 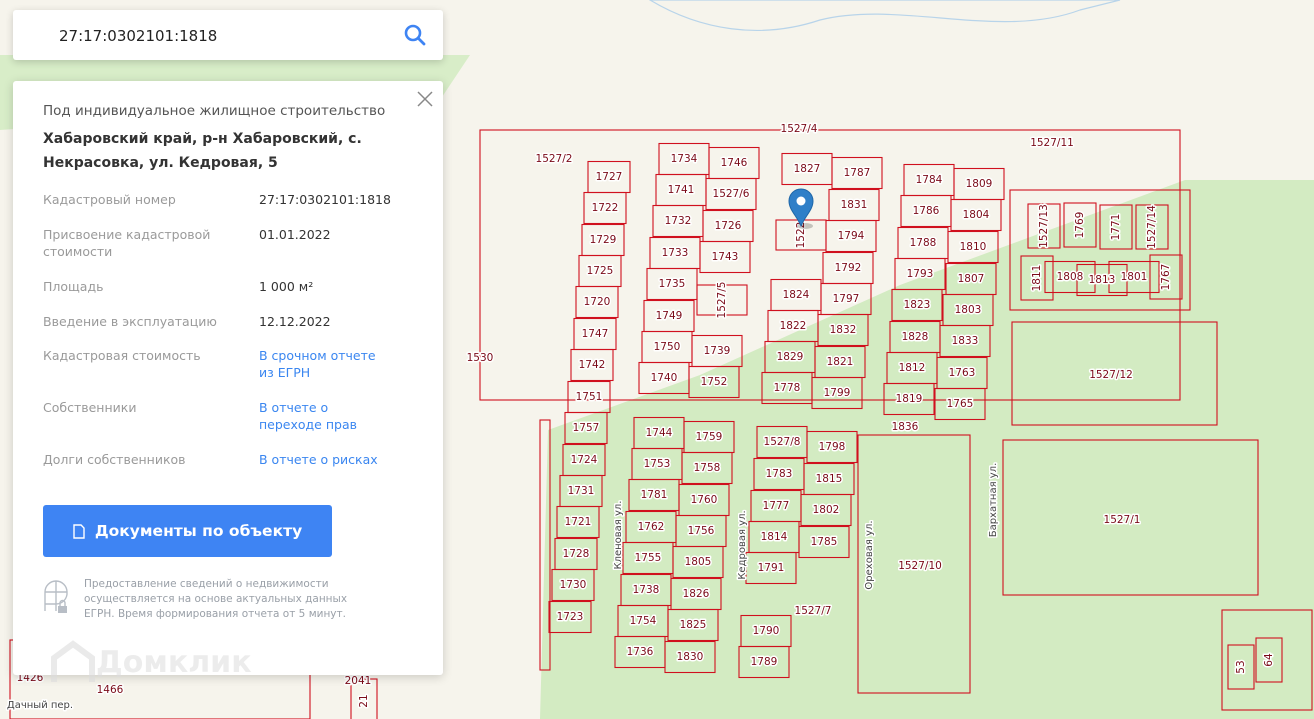 I want to click on parcel-label: 1722, so click(x=605, y=208).